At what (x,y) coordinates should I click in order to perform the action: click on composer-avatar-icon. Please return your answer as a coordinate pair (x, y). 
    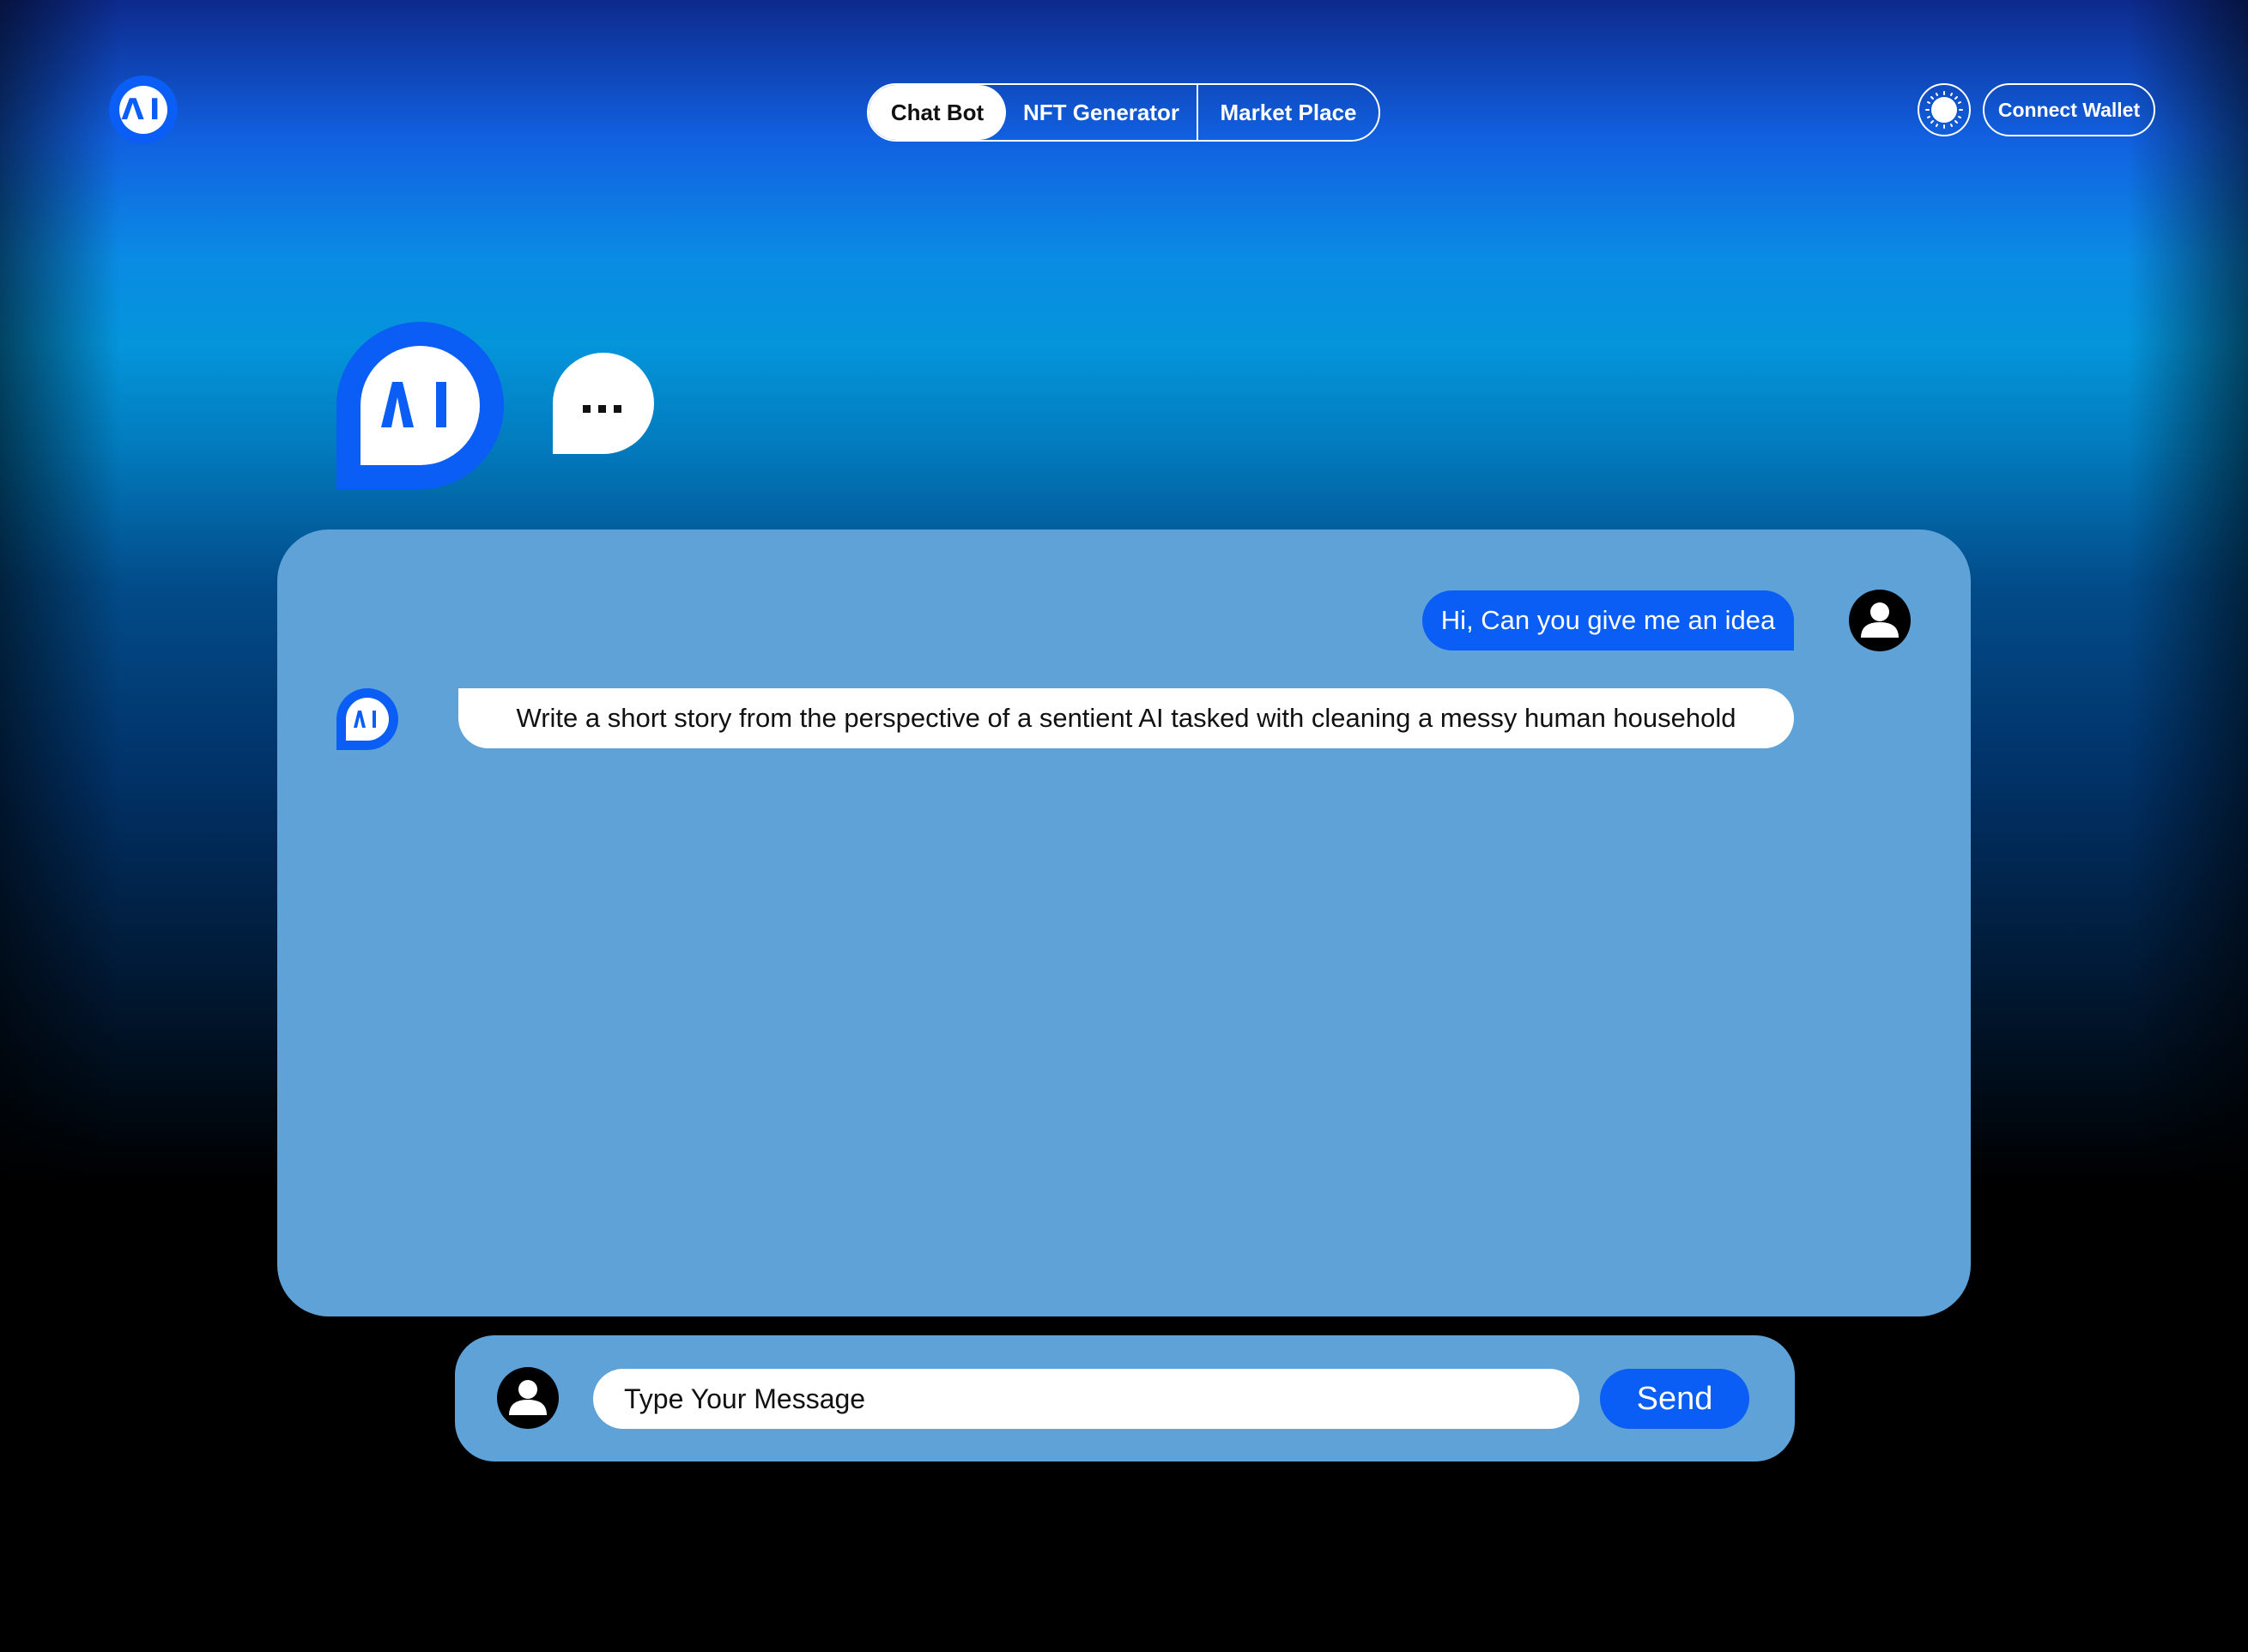
    Looking at the image, I should click on (528, 1398).